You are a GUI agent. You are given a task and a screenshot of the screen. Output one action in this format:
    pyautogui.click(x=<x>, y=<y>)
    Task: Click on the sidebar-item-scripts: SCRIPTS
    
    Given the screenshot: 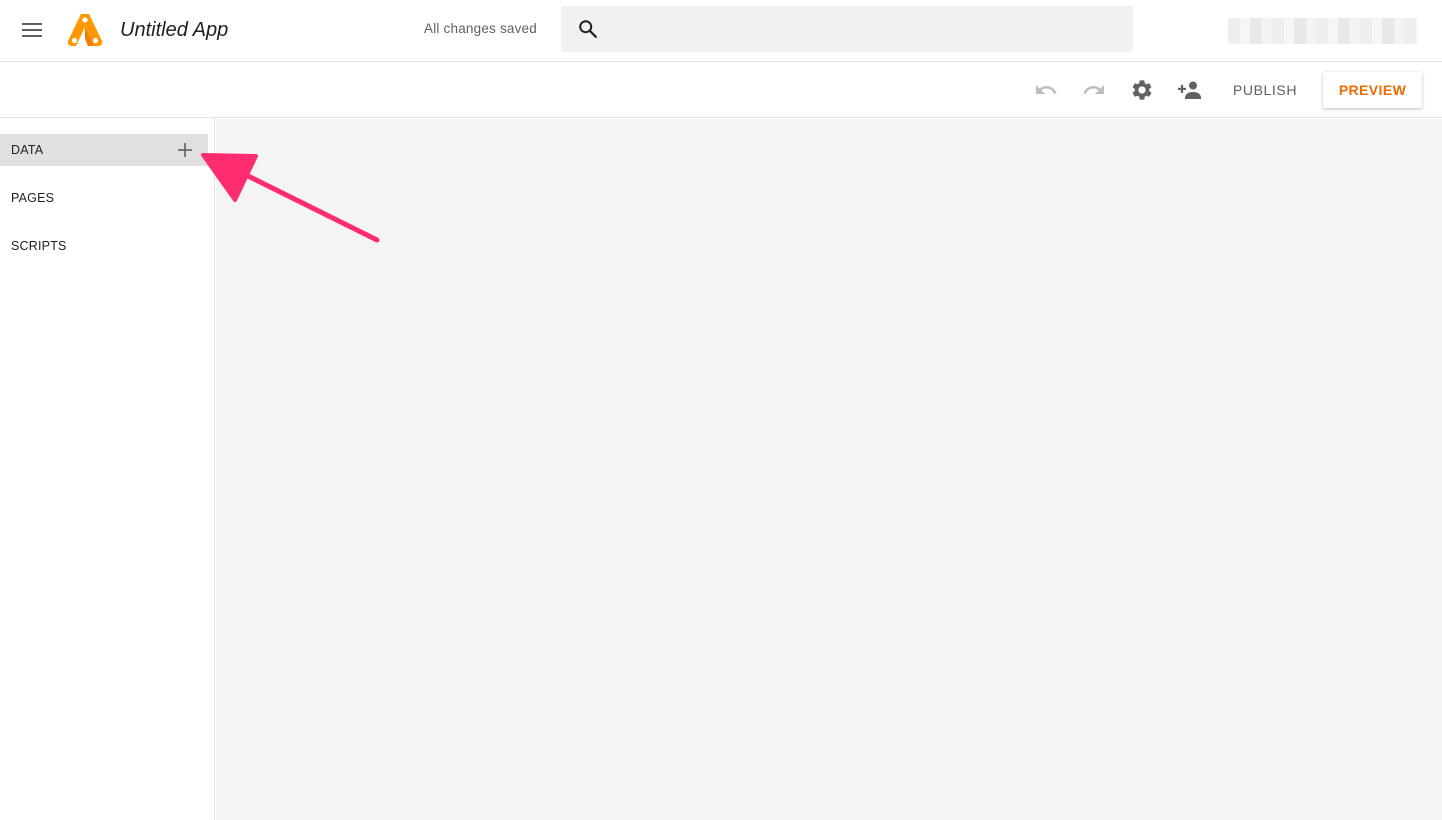 What is the action you would take?
    pyautogui.click(x=104, y=246)
    